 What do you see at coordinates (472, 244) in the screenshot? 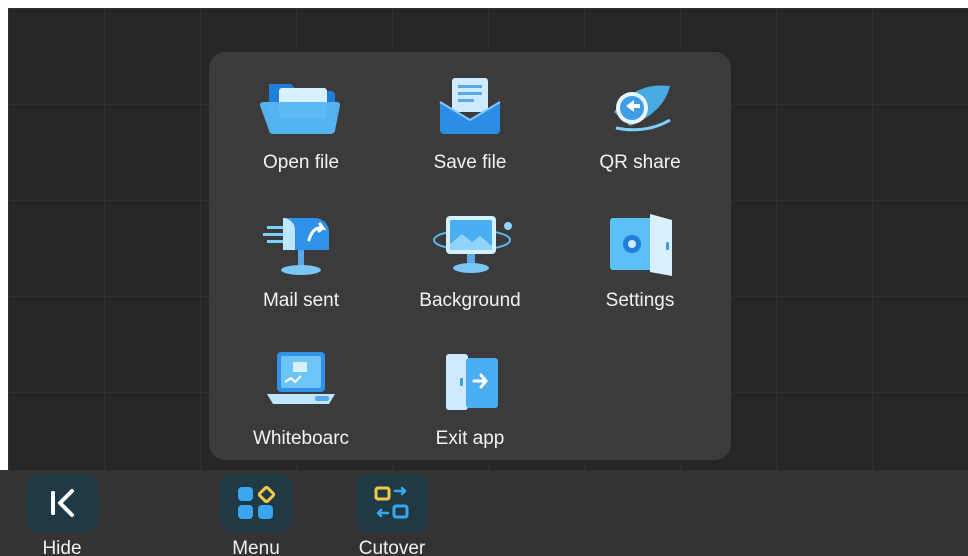
I see `monitor-icon` at bounding box center [472, 244].